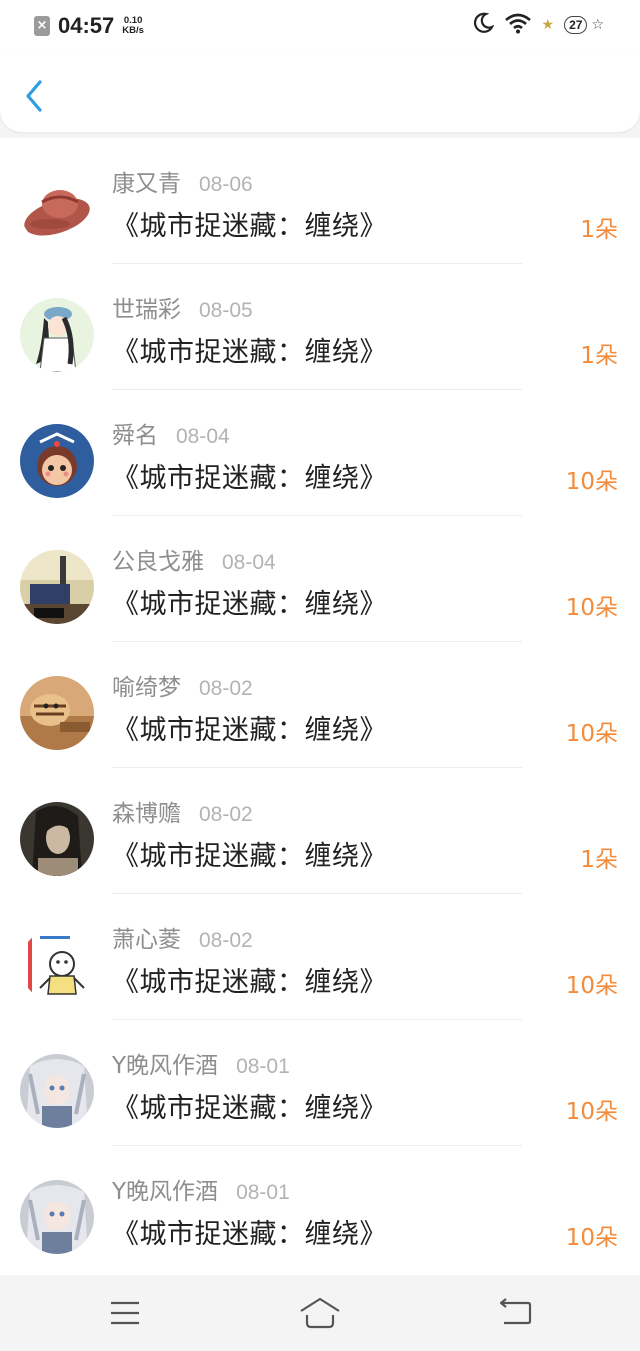  What do you see at coordinates (226, 184) in the screenshot?
I see `gift-date: 08-06` at bounding box center [226, 184].